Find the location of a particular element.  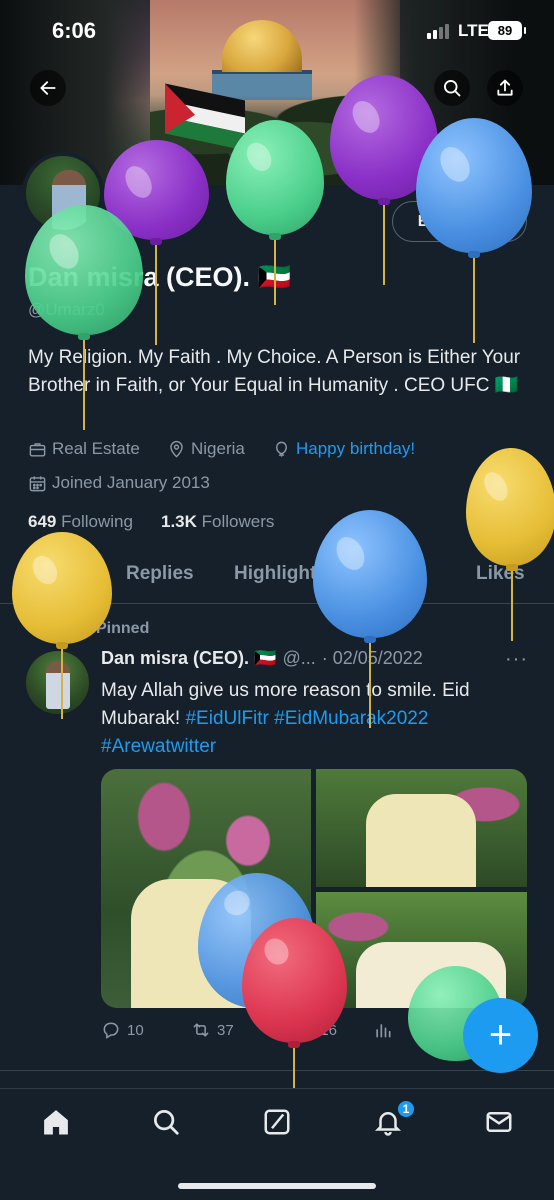

network-type: LTE is located at coordinates (473, 30).